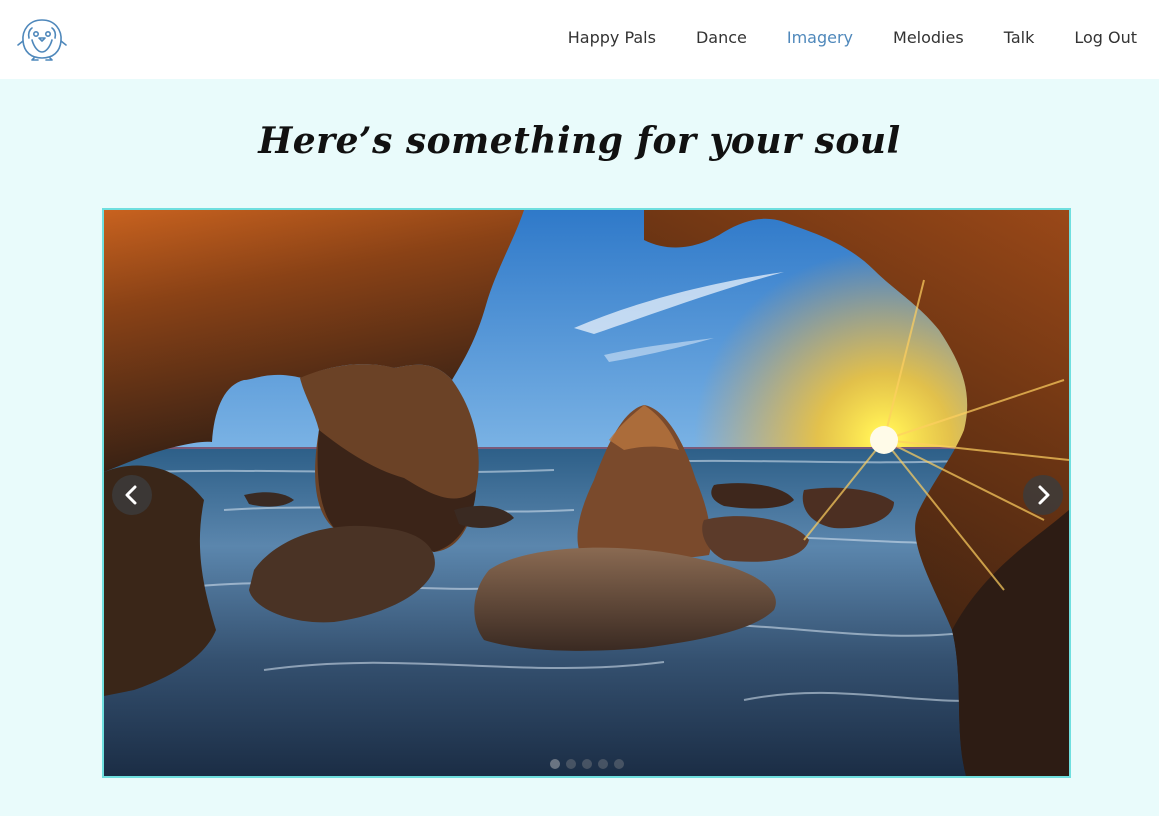 This screenshot has width=1159, height=816. What do you see at coordinates (612, 38) in the screenshot?
I see `nav-happy-pals: Happy Pals` at bounding box center [612, 38].